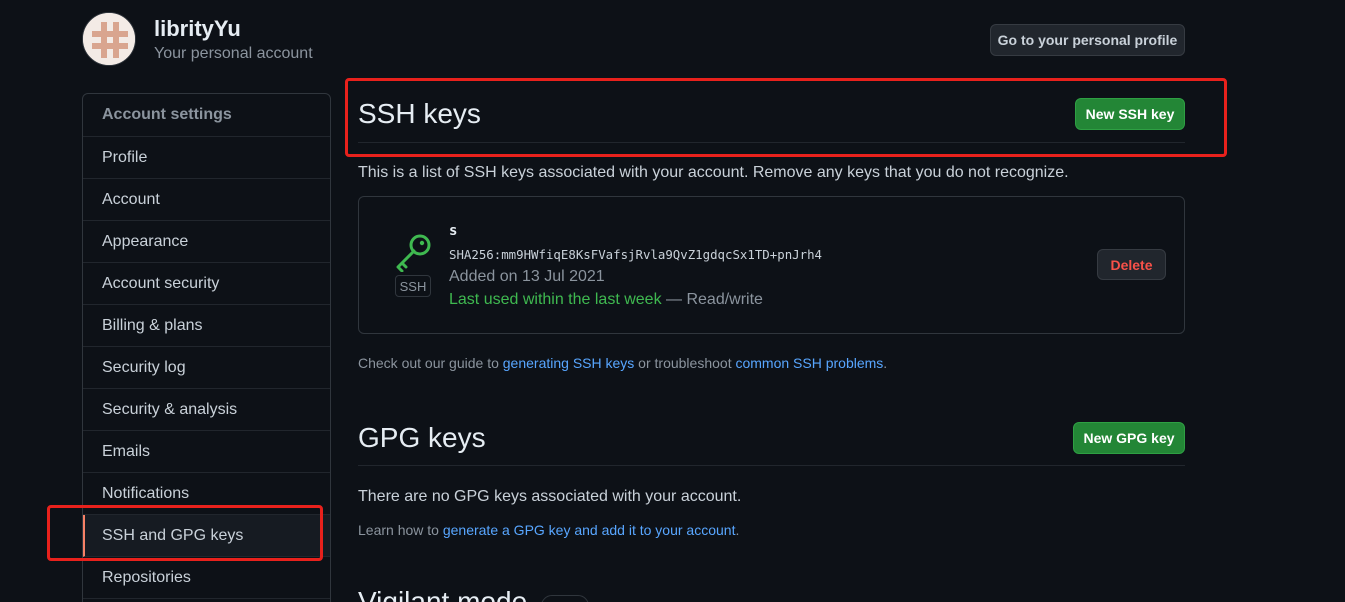 This screenshot has height=602, width=1345. Describe the element at coordinates (771, 142) in the screenshot. I see `ssh-divider` at that location.